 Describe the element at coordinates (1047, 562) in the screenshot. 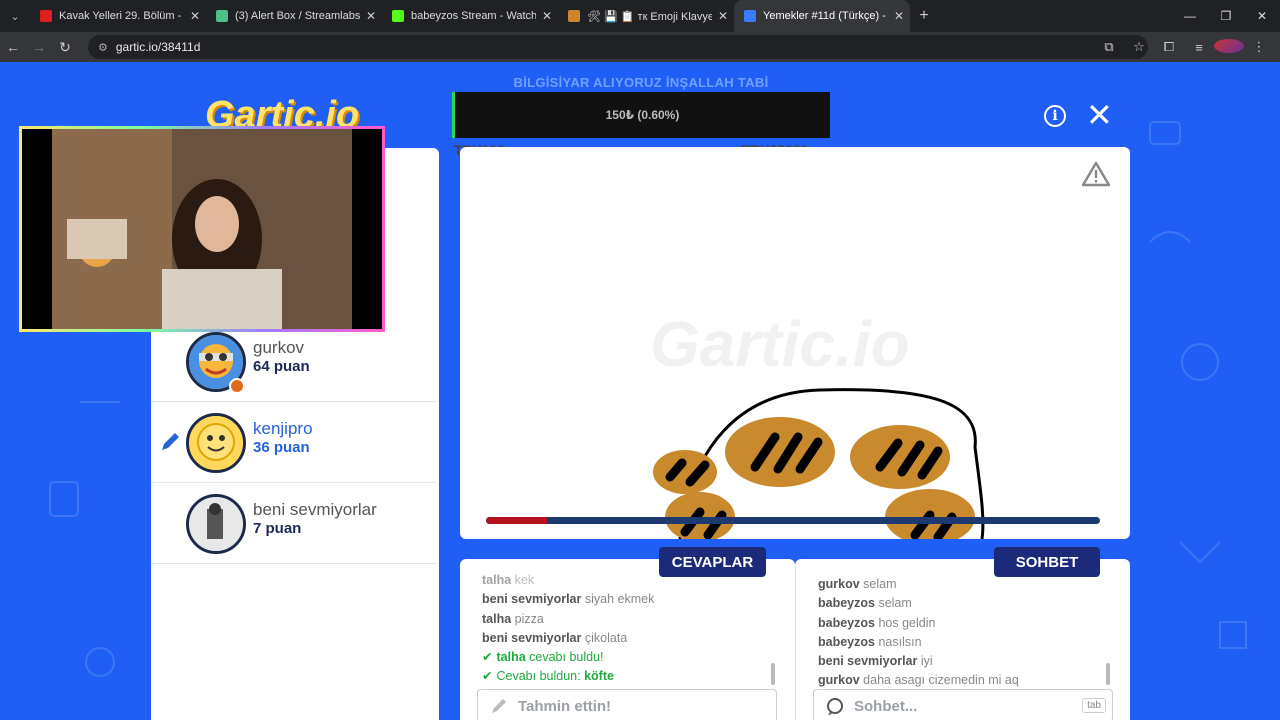

I see `chat-tab: SOHBET` at that location.